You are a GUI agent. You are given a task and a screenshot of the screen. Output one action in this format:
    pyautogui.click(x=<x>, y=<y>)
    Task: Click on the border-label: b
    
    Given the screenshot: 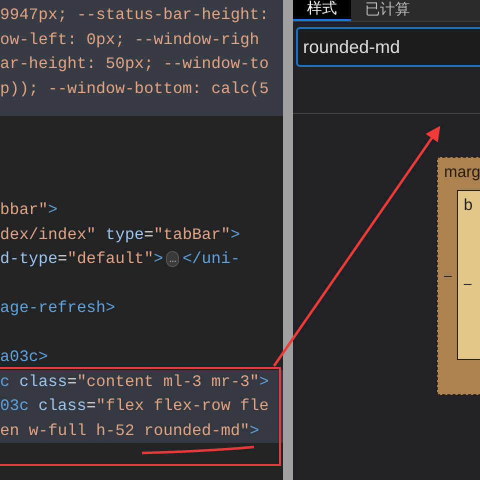 What is the action you would take?
    pyautogui.click(x=468, y=206)
    